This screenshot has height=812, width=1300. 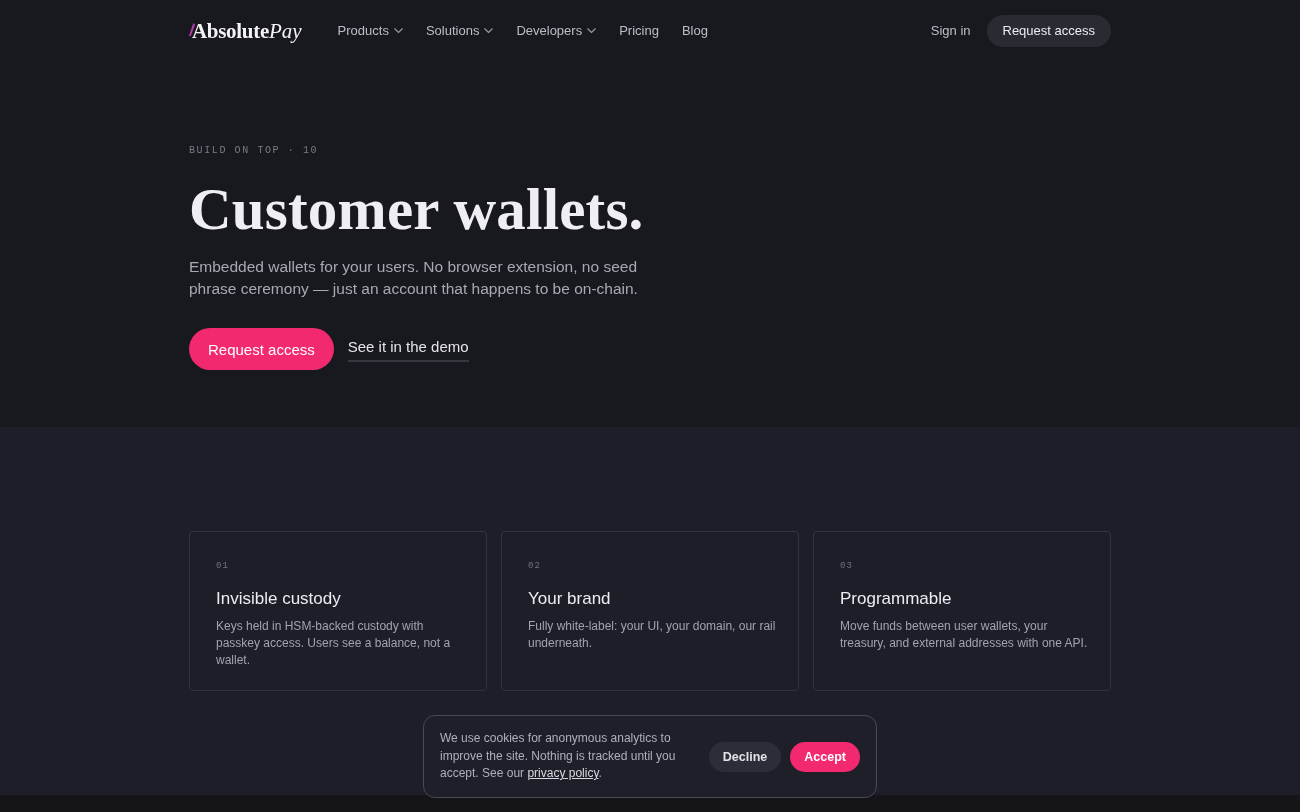 I want to click on feature-description: Keys held in HSM-backed custody with passkey access. Users see a balance, not a wallet., so click(x=334, y=643).